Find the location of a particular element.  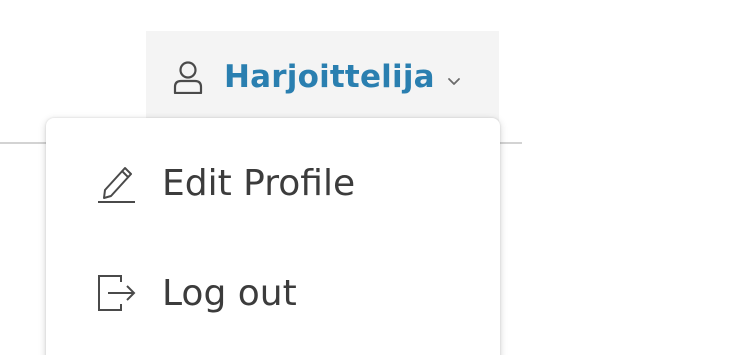

menu-item-label: Log out is located at coordinates (229, 293).